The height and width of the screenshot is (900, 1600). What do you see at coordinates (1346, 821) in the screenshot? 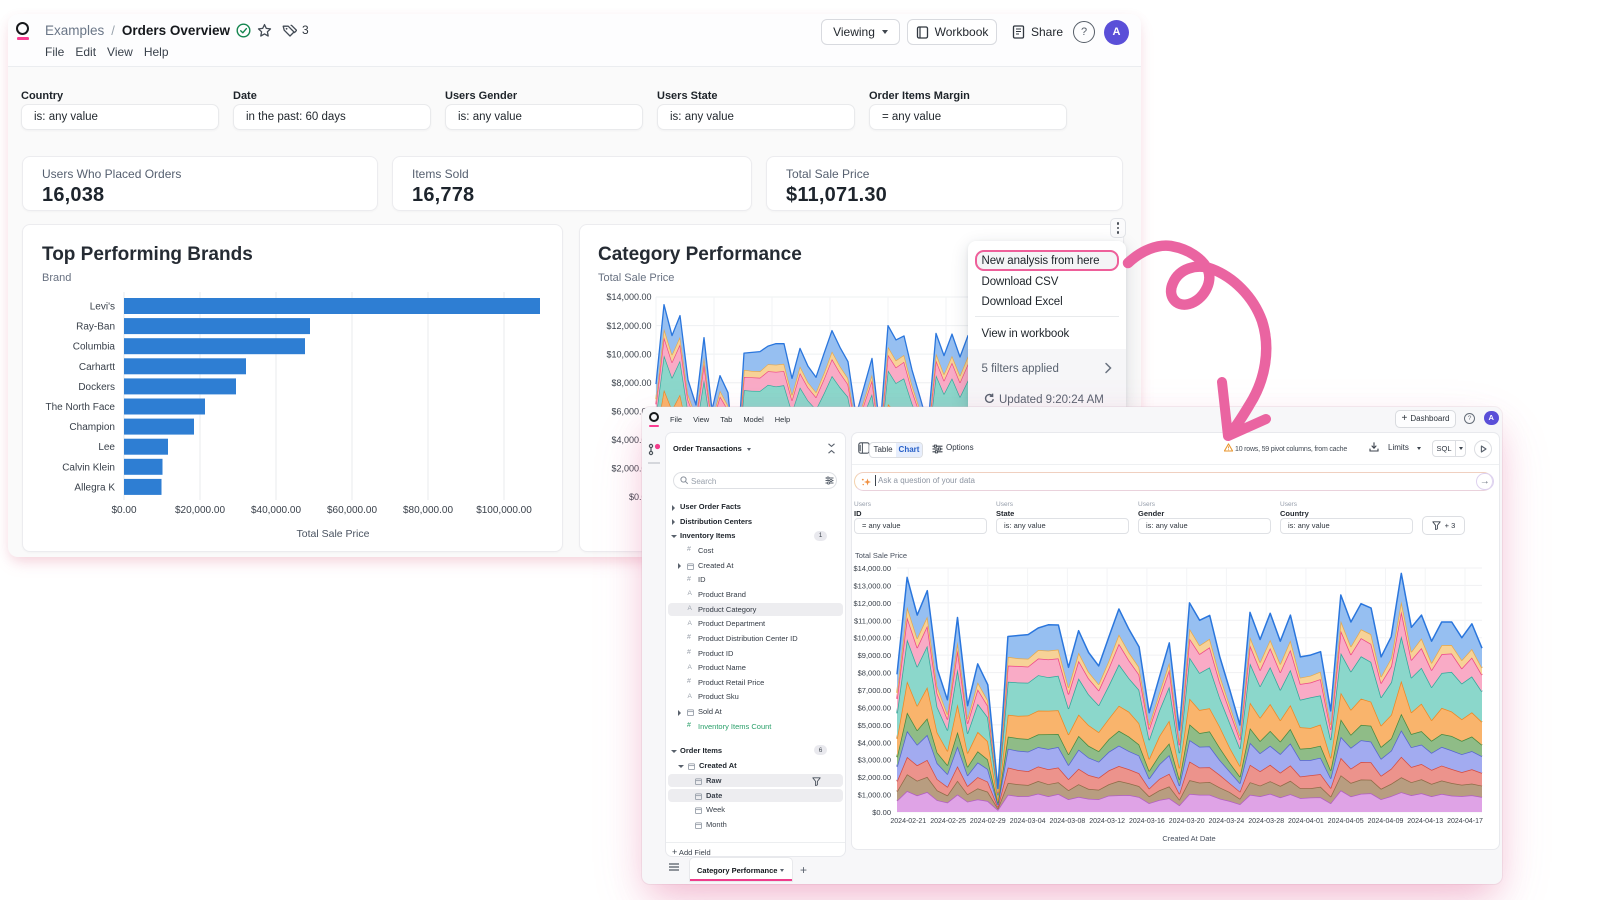
I see `svg-text: 2024-04-05` at bounding box center [1346, 821].